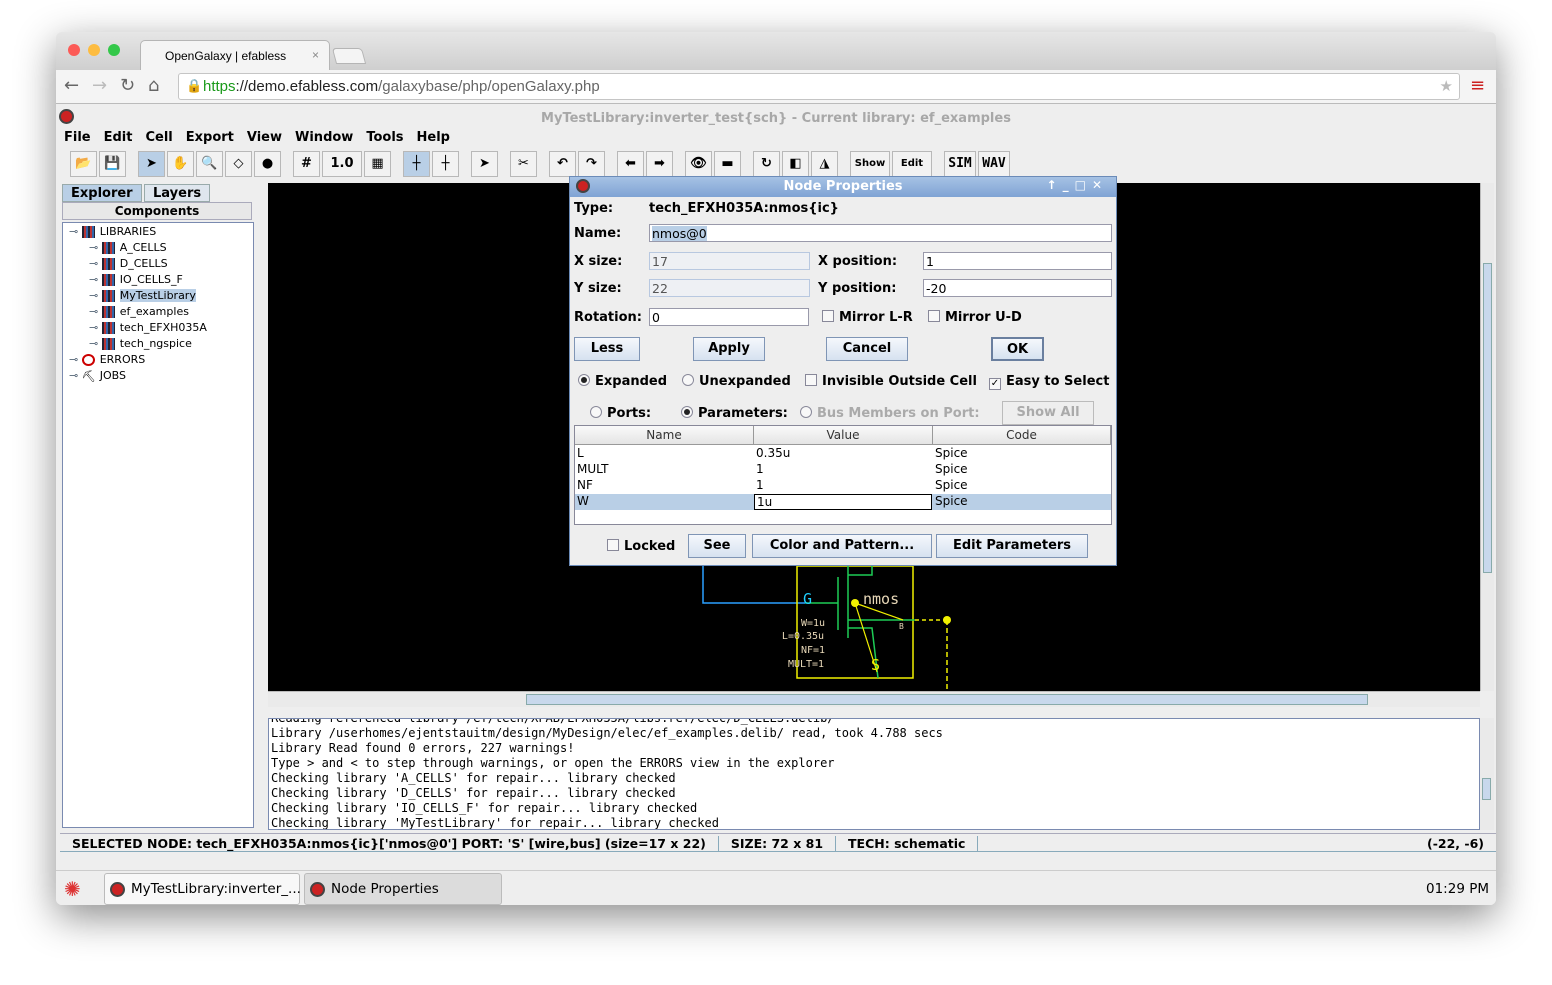 The width and height of the screenshot is (1552, 985). Describe the element at coordinates (890, 413) in the screenshot. I see `bus-members-radio: Bus Members on Port:` at that location.